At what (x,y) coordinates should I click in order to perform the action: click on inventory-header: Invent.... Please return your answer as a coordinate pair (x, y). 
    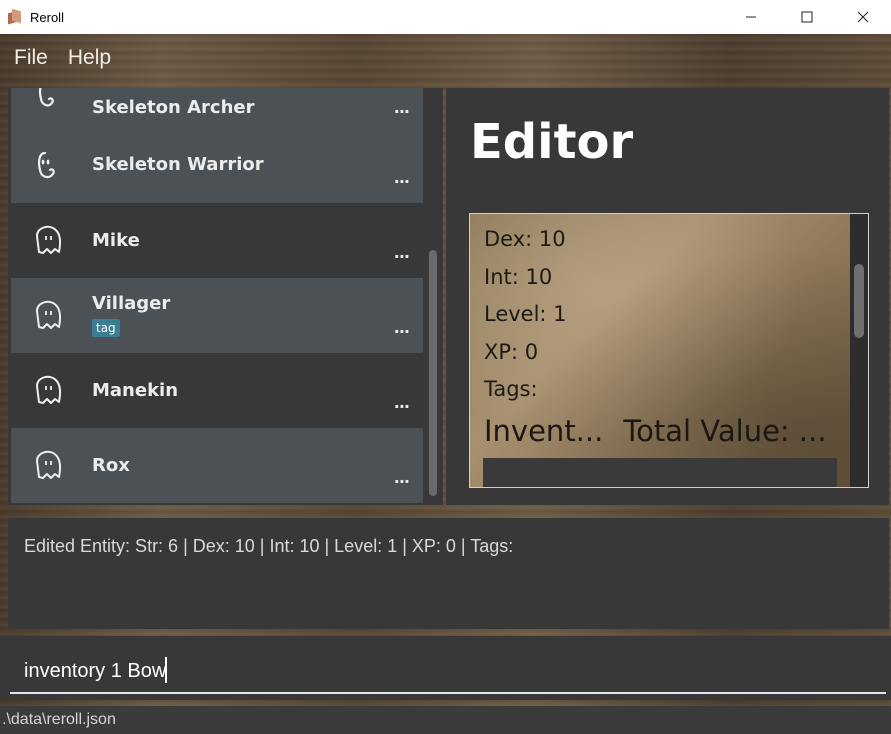
    Looking at the image, I should click on (544, 431).